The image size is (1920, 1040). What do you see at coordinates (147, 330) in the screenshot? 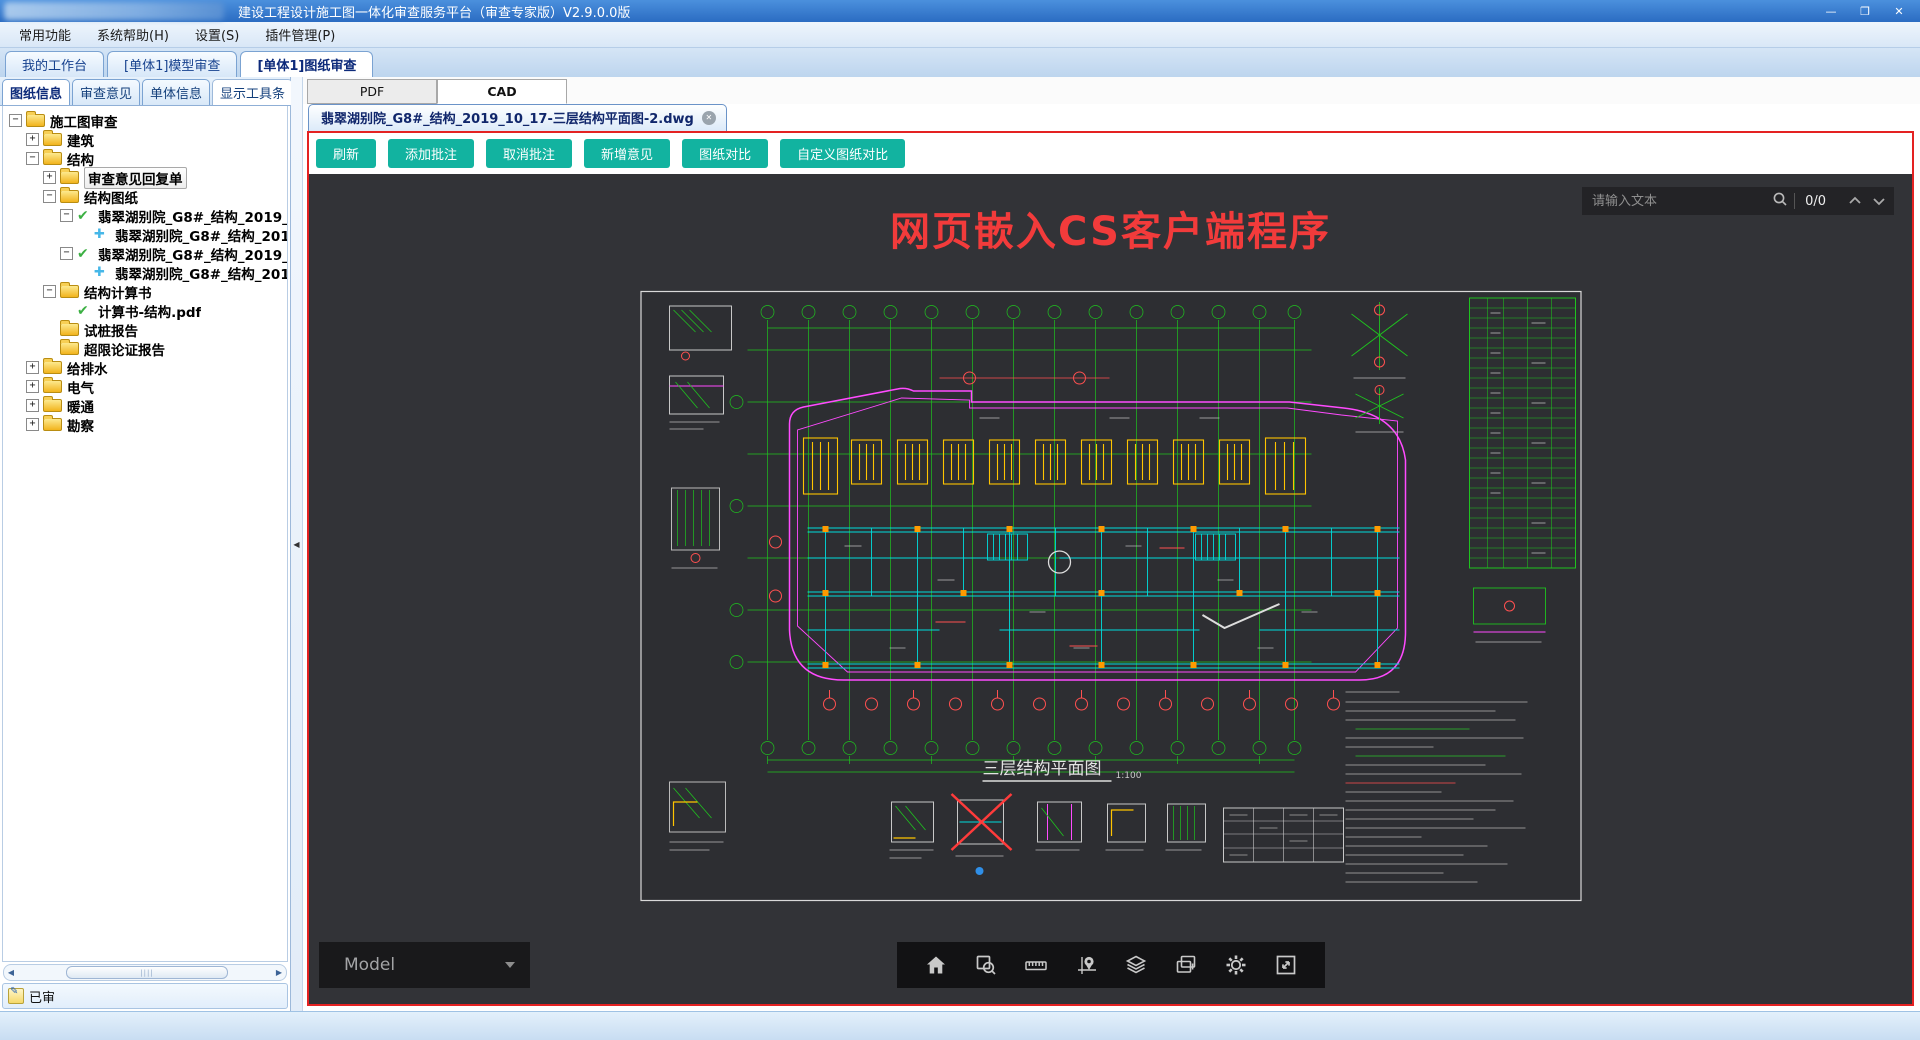
I see `tree-item-pile-report: 试桩报告` at bounding box center [147, 330].